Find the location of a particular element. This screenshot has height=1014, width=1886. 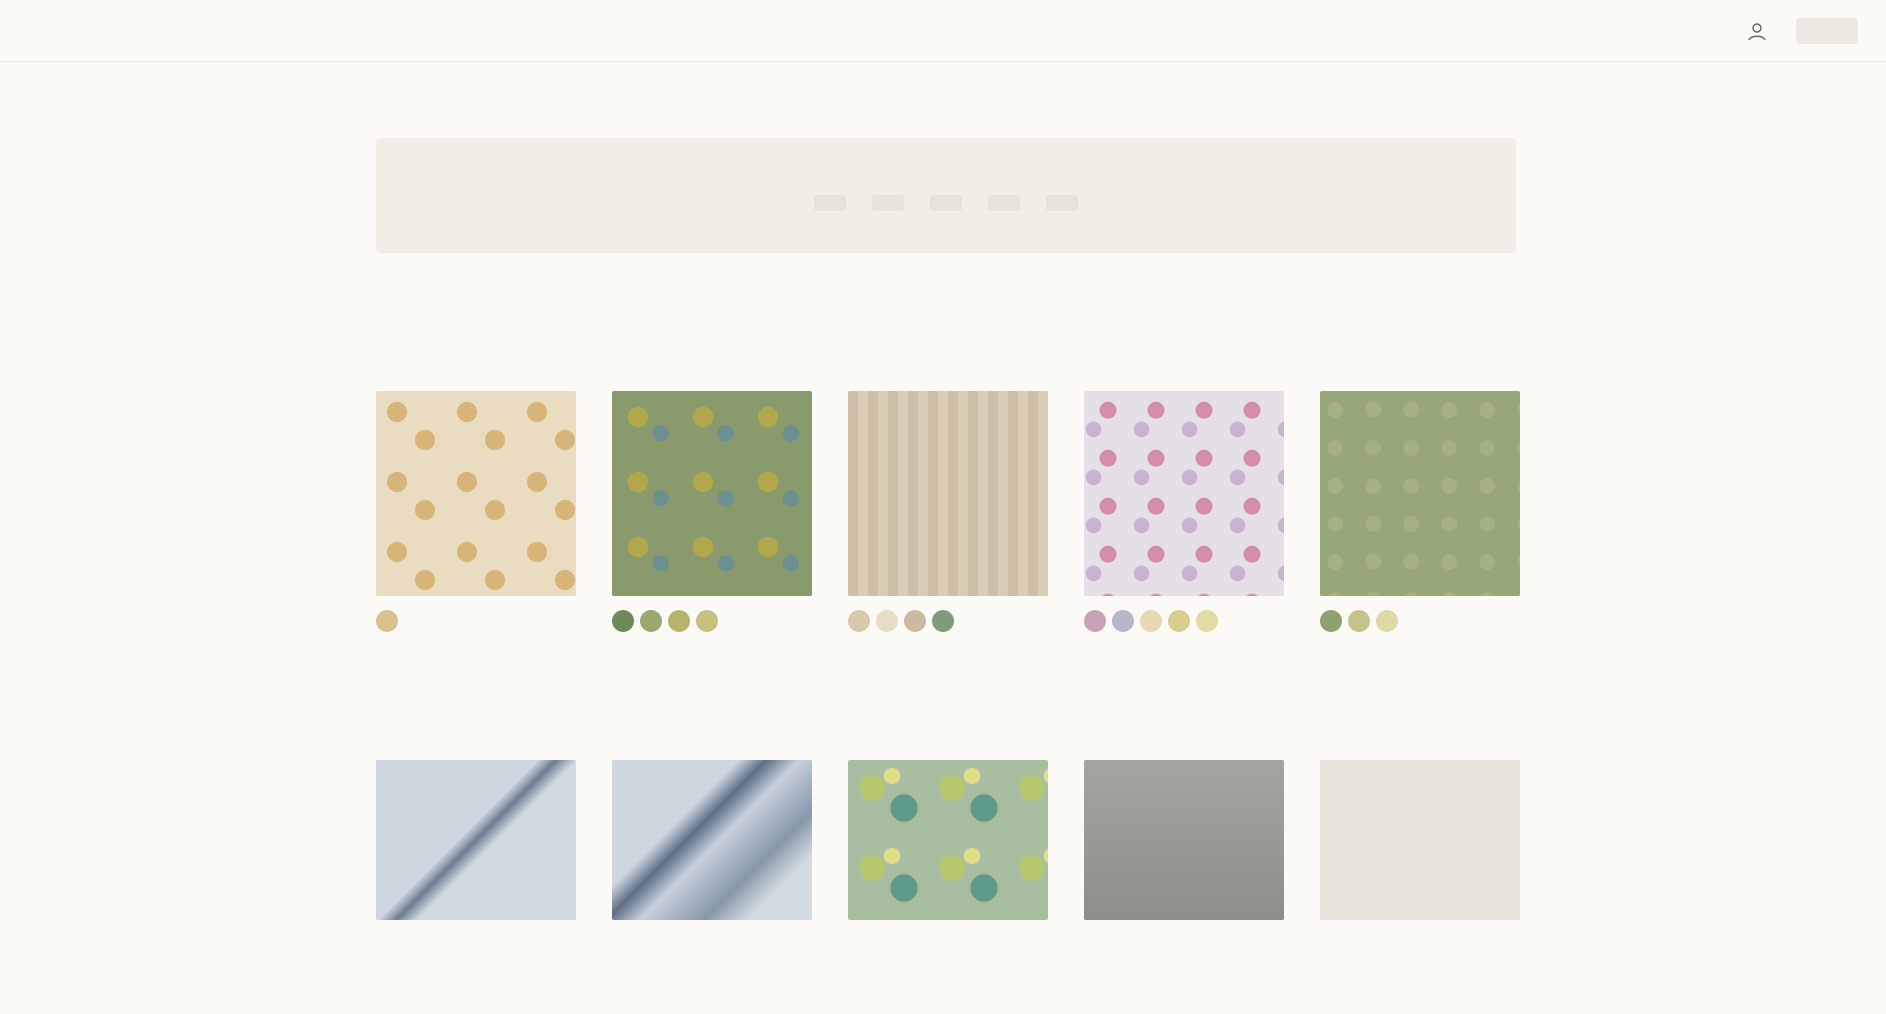

cart-icon is located at coordinates (1827, 30).